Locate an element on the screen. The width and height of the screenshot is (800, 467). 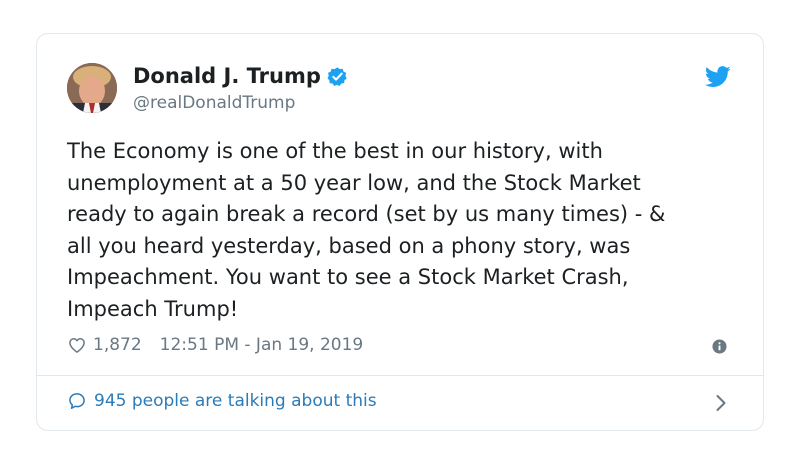
conversation-link: 945 people are talking about this is located at coordinates (222, 401).